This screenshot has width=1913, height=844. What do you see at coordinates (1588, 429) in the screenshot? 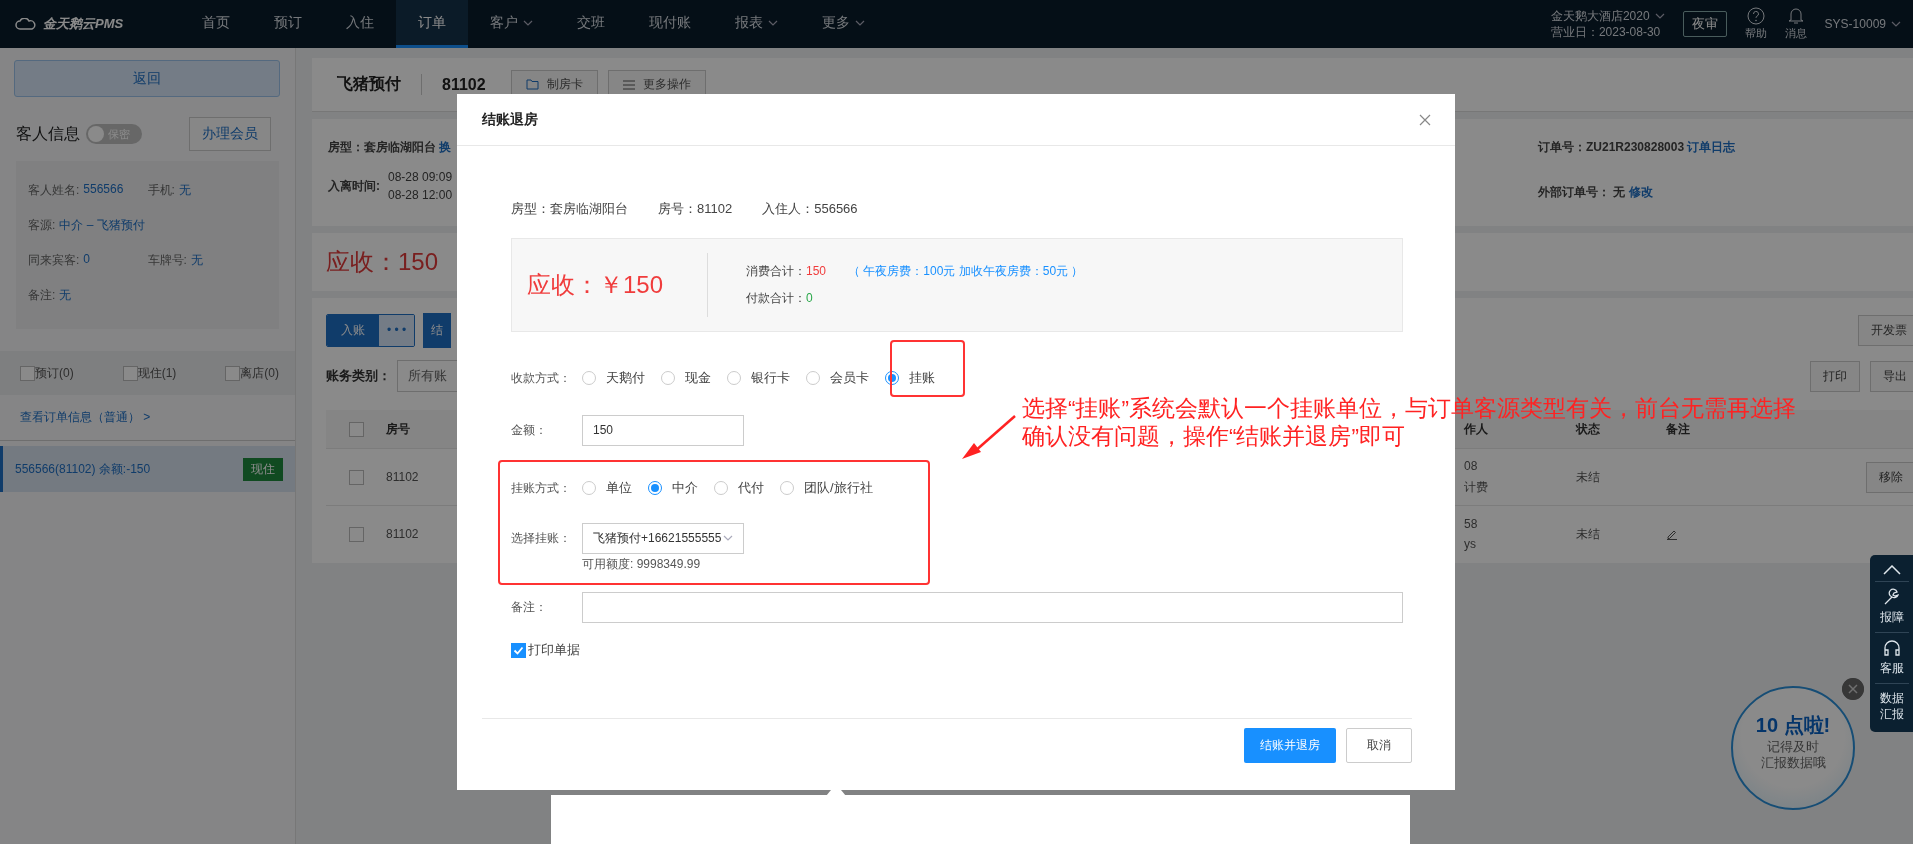
I see `column-header: 状态` at bounding box center [1588, 429].